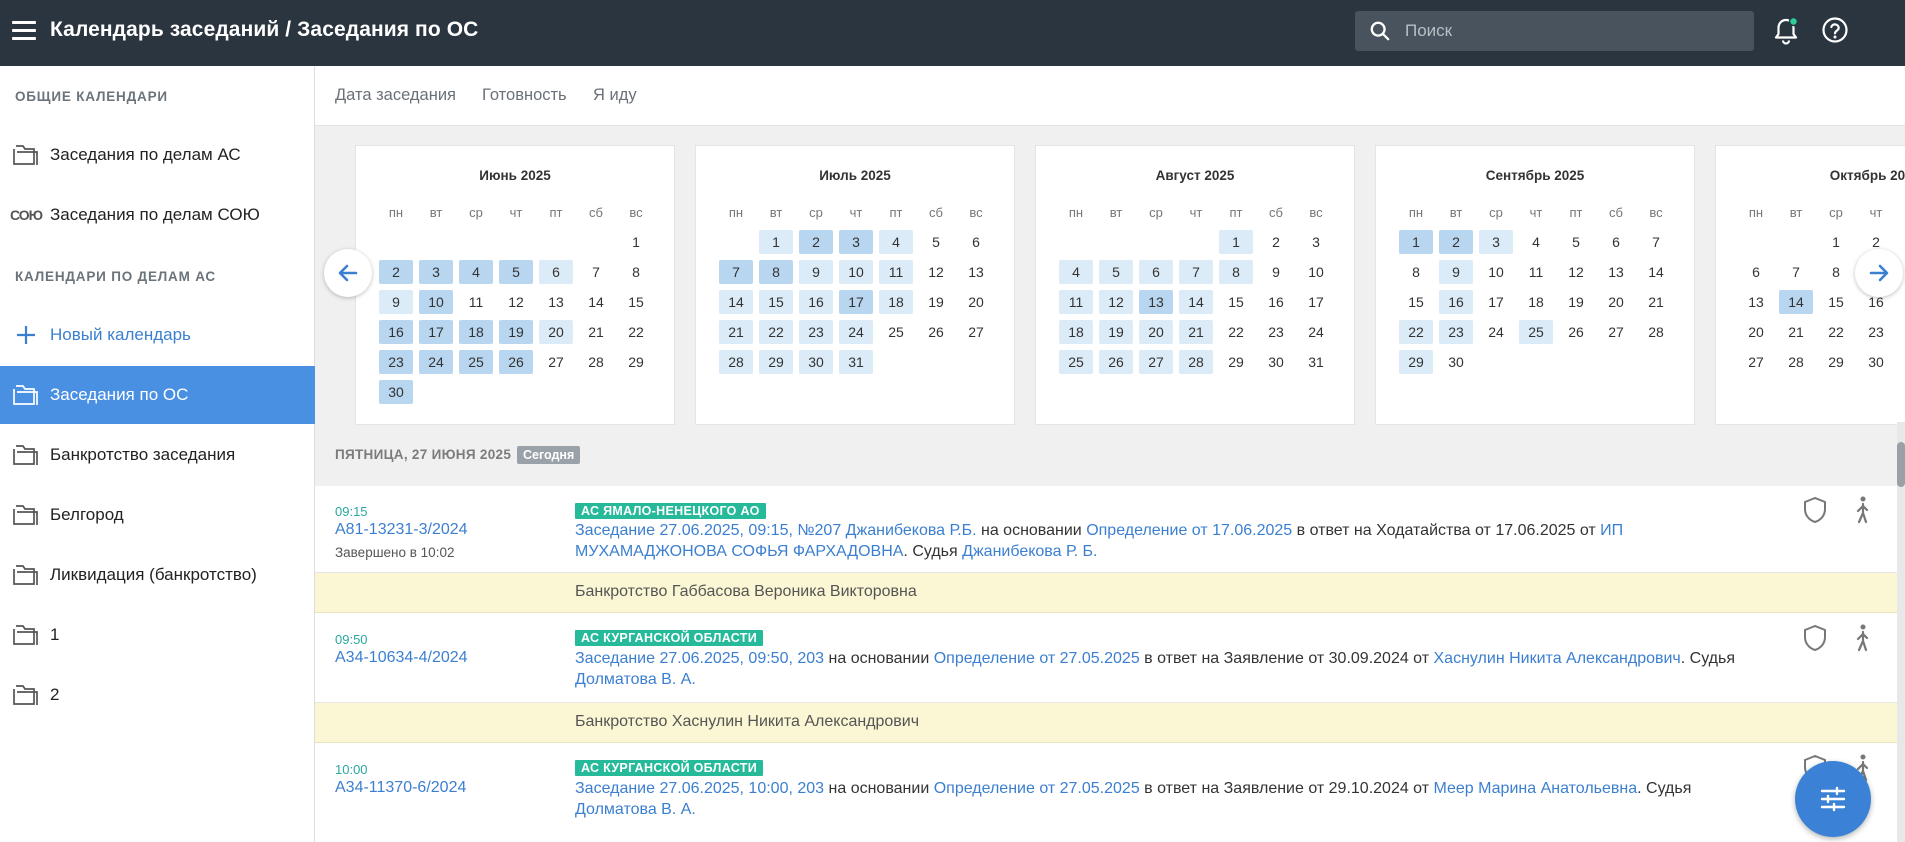  Describe the element at coordinates (1116, 272) in the screenshot. I see `calendar-day: 5` at that location.